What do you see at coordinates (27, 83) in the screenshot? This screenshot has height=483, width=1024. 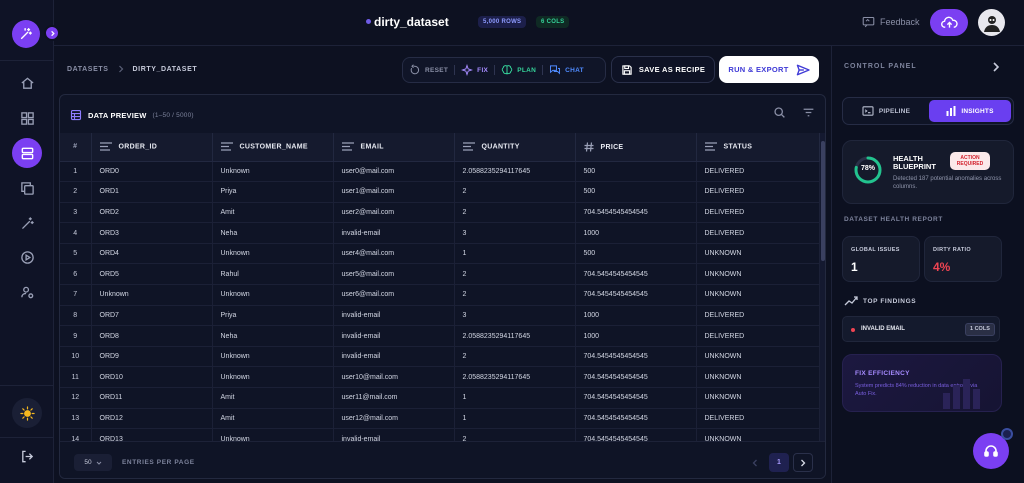 I see `nav-home` at bounding box center [27, 83].